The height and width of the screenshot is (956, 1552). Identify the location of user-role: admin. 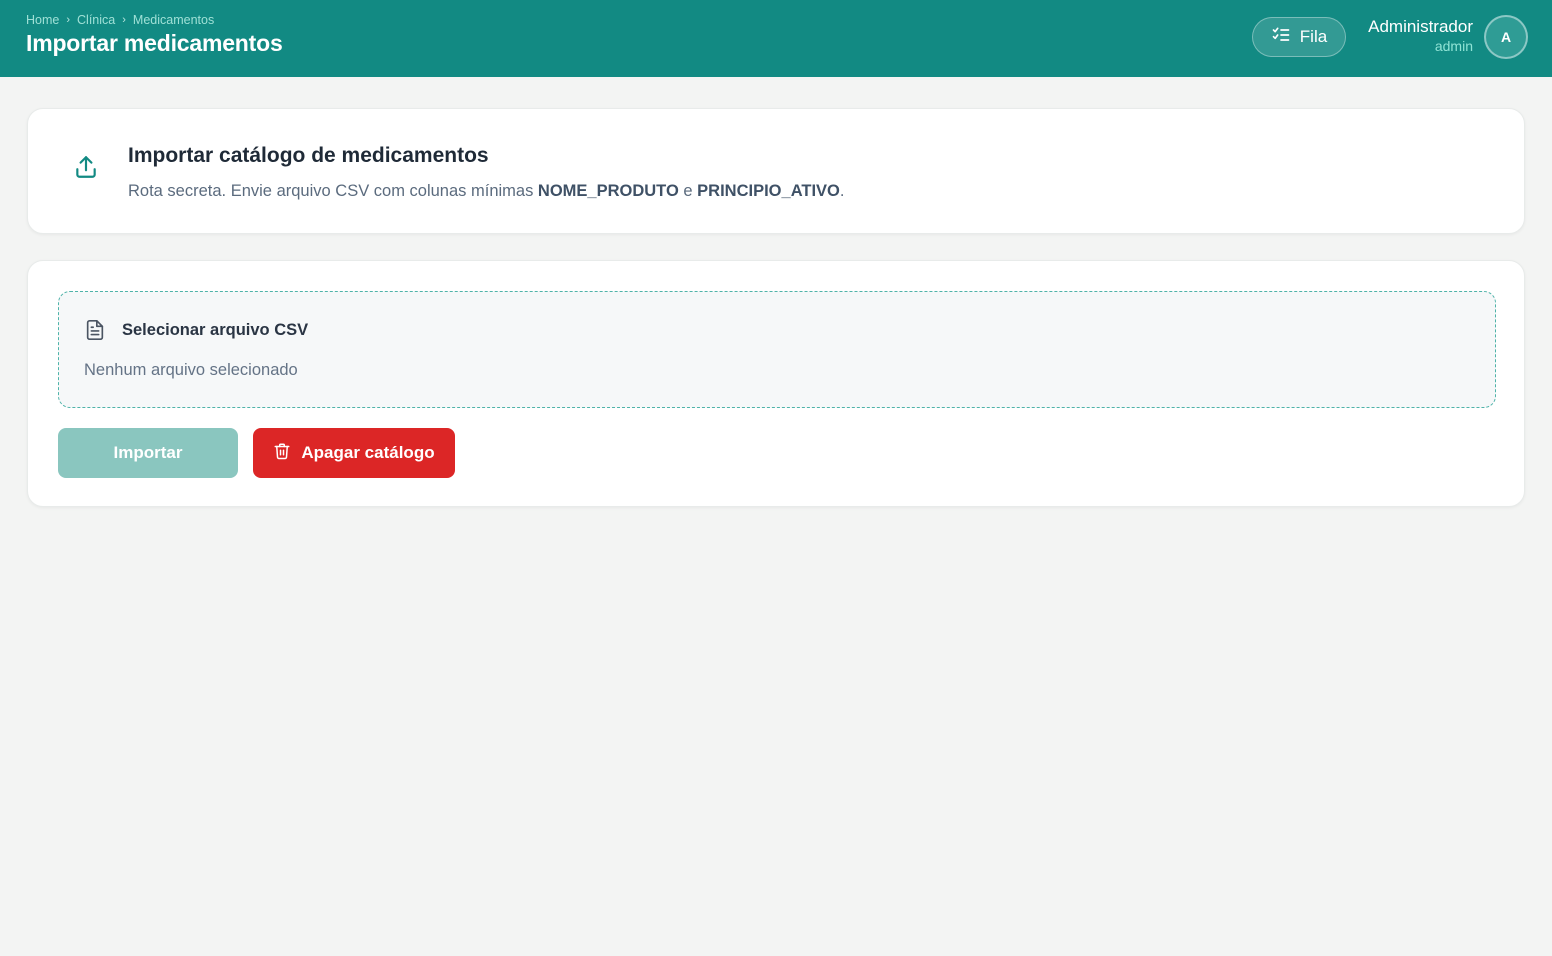
(1453, 46).